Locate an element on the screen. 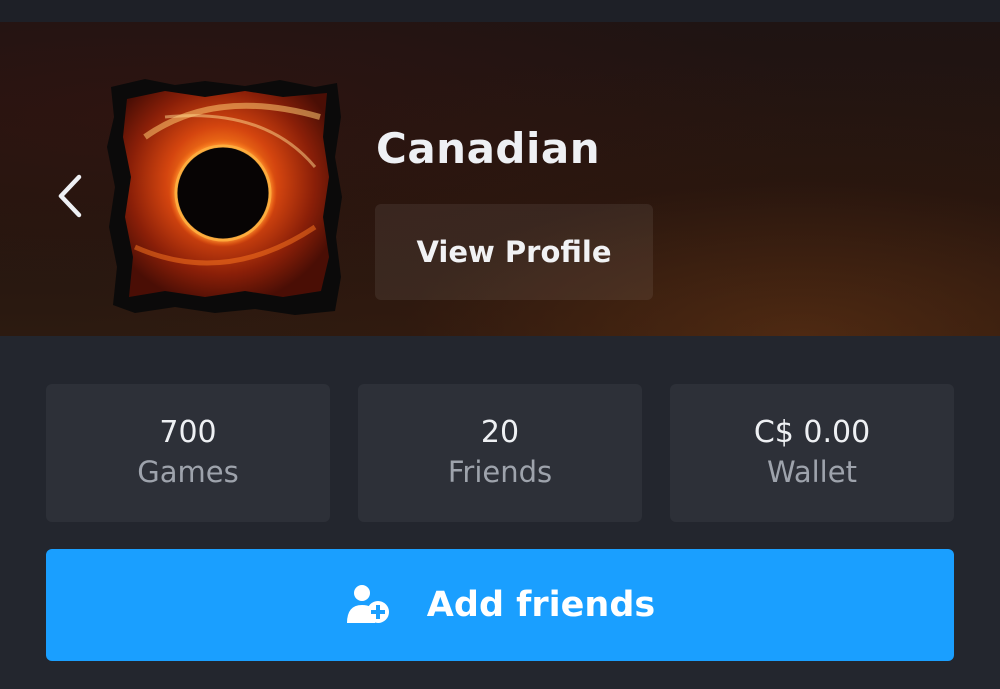  stat-value: 700 is located at coordinates (188, 432).